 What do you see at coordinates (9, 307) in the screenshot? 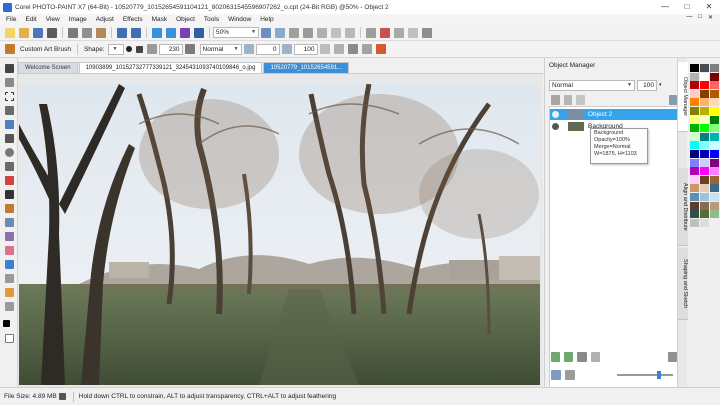
I see `pan-tool` at bounding box center [9, 307].